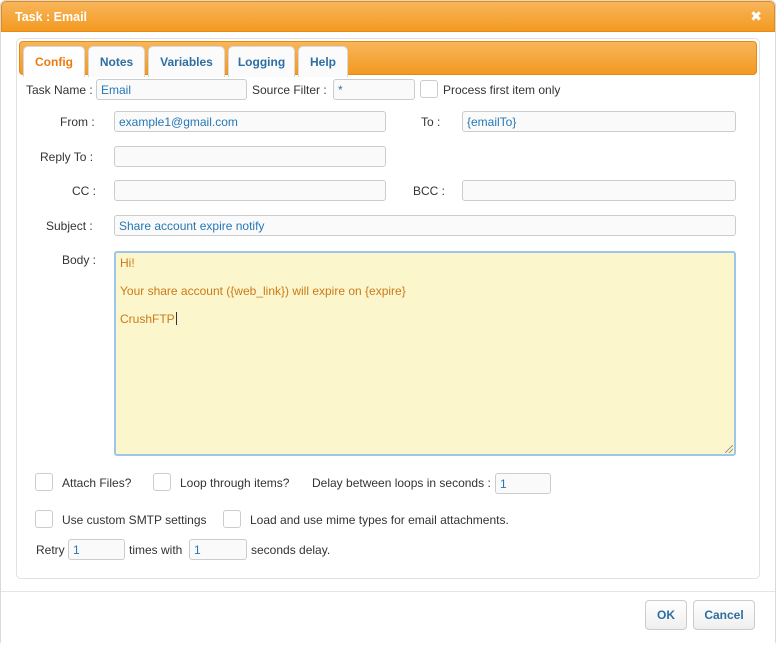 This screenshot has width=776, height=646. What do you see at coordinates (261, 61) in the screenshot?
I see `tab-logging: Logging` at bounding box center [261, 61].